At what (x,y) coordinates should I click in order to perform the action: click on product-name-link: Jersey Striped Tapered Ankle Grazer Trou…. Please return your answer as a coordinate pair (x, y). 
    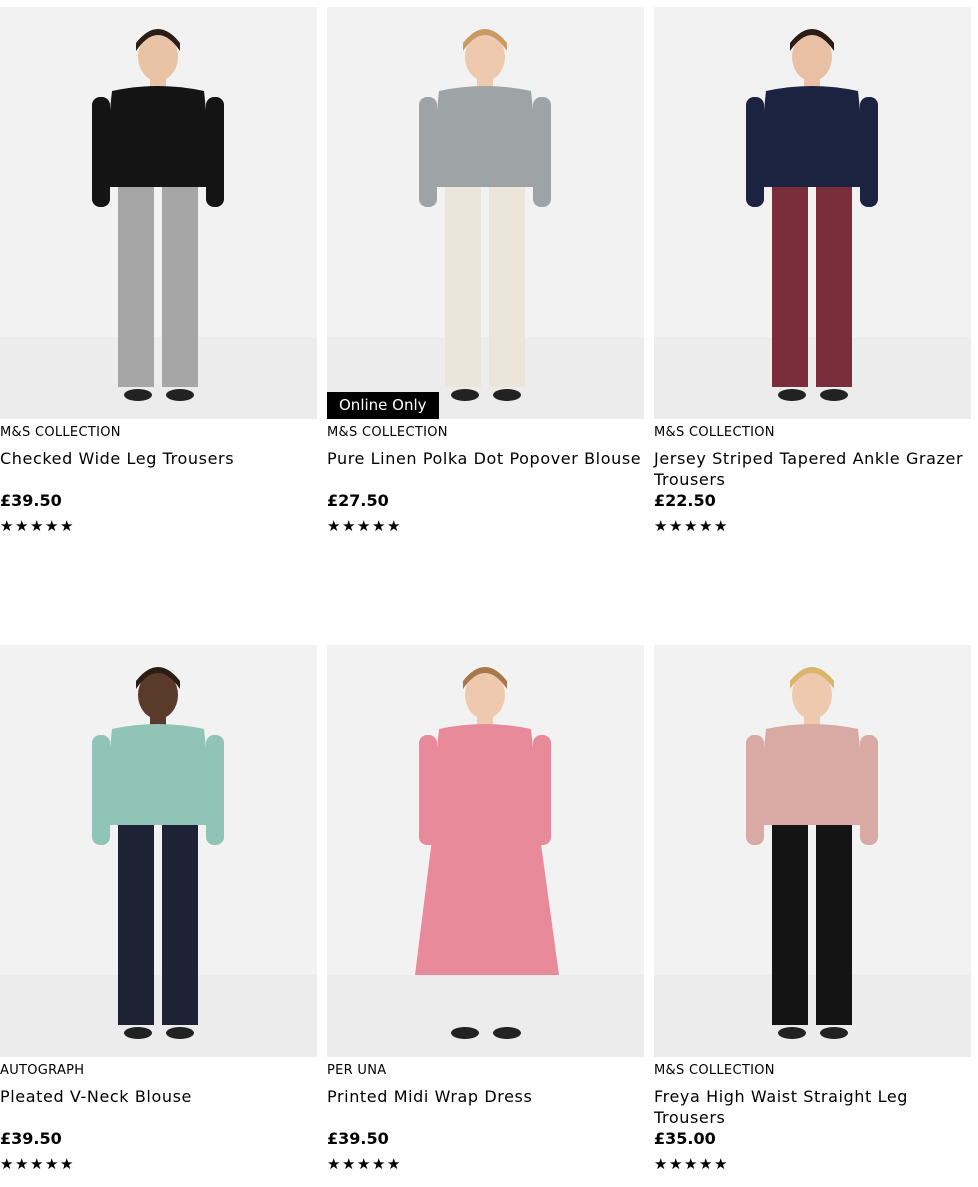
    Looking at the image, I should click on (812, 469).